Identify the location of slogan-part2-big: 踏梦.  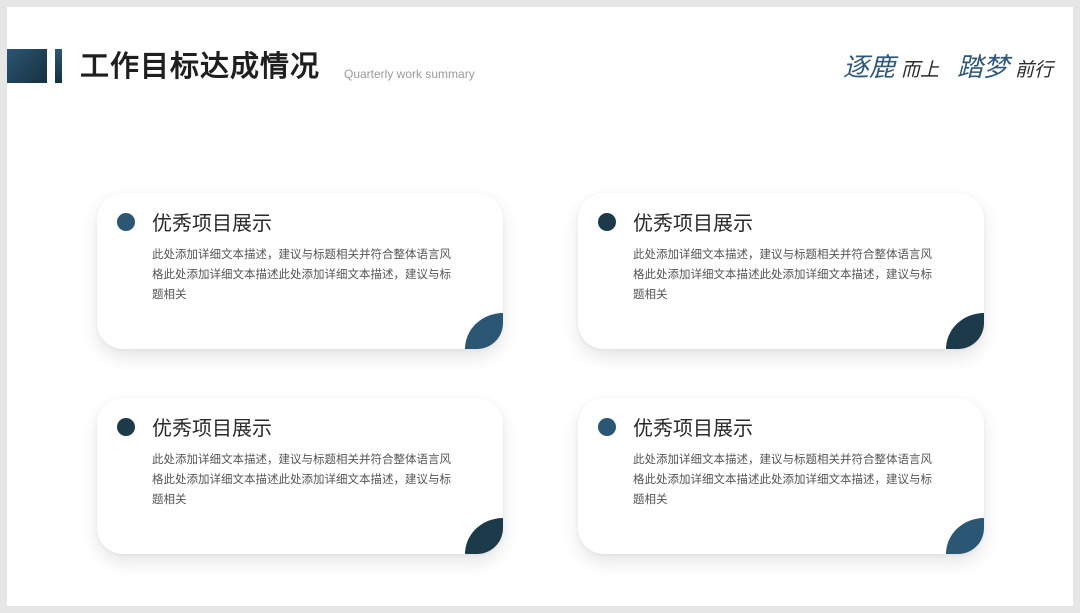
(982, 68).